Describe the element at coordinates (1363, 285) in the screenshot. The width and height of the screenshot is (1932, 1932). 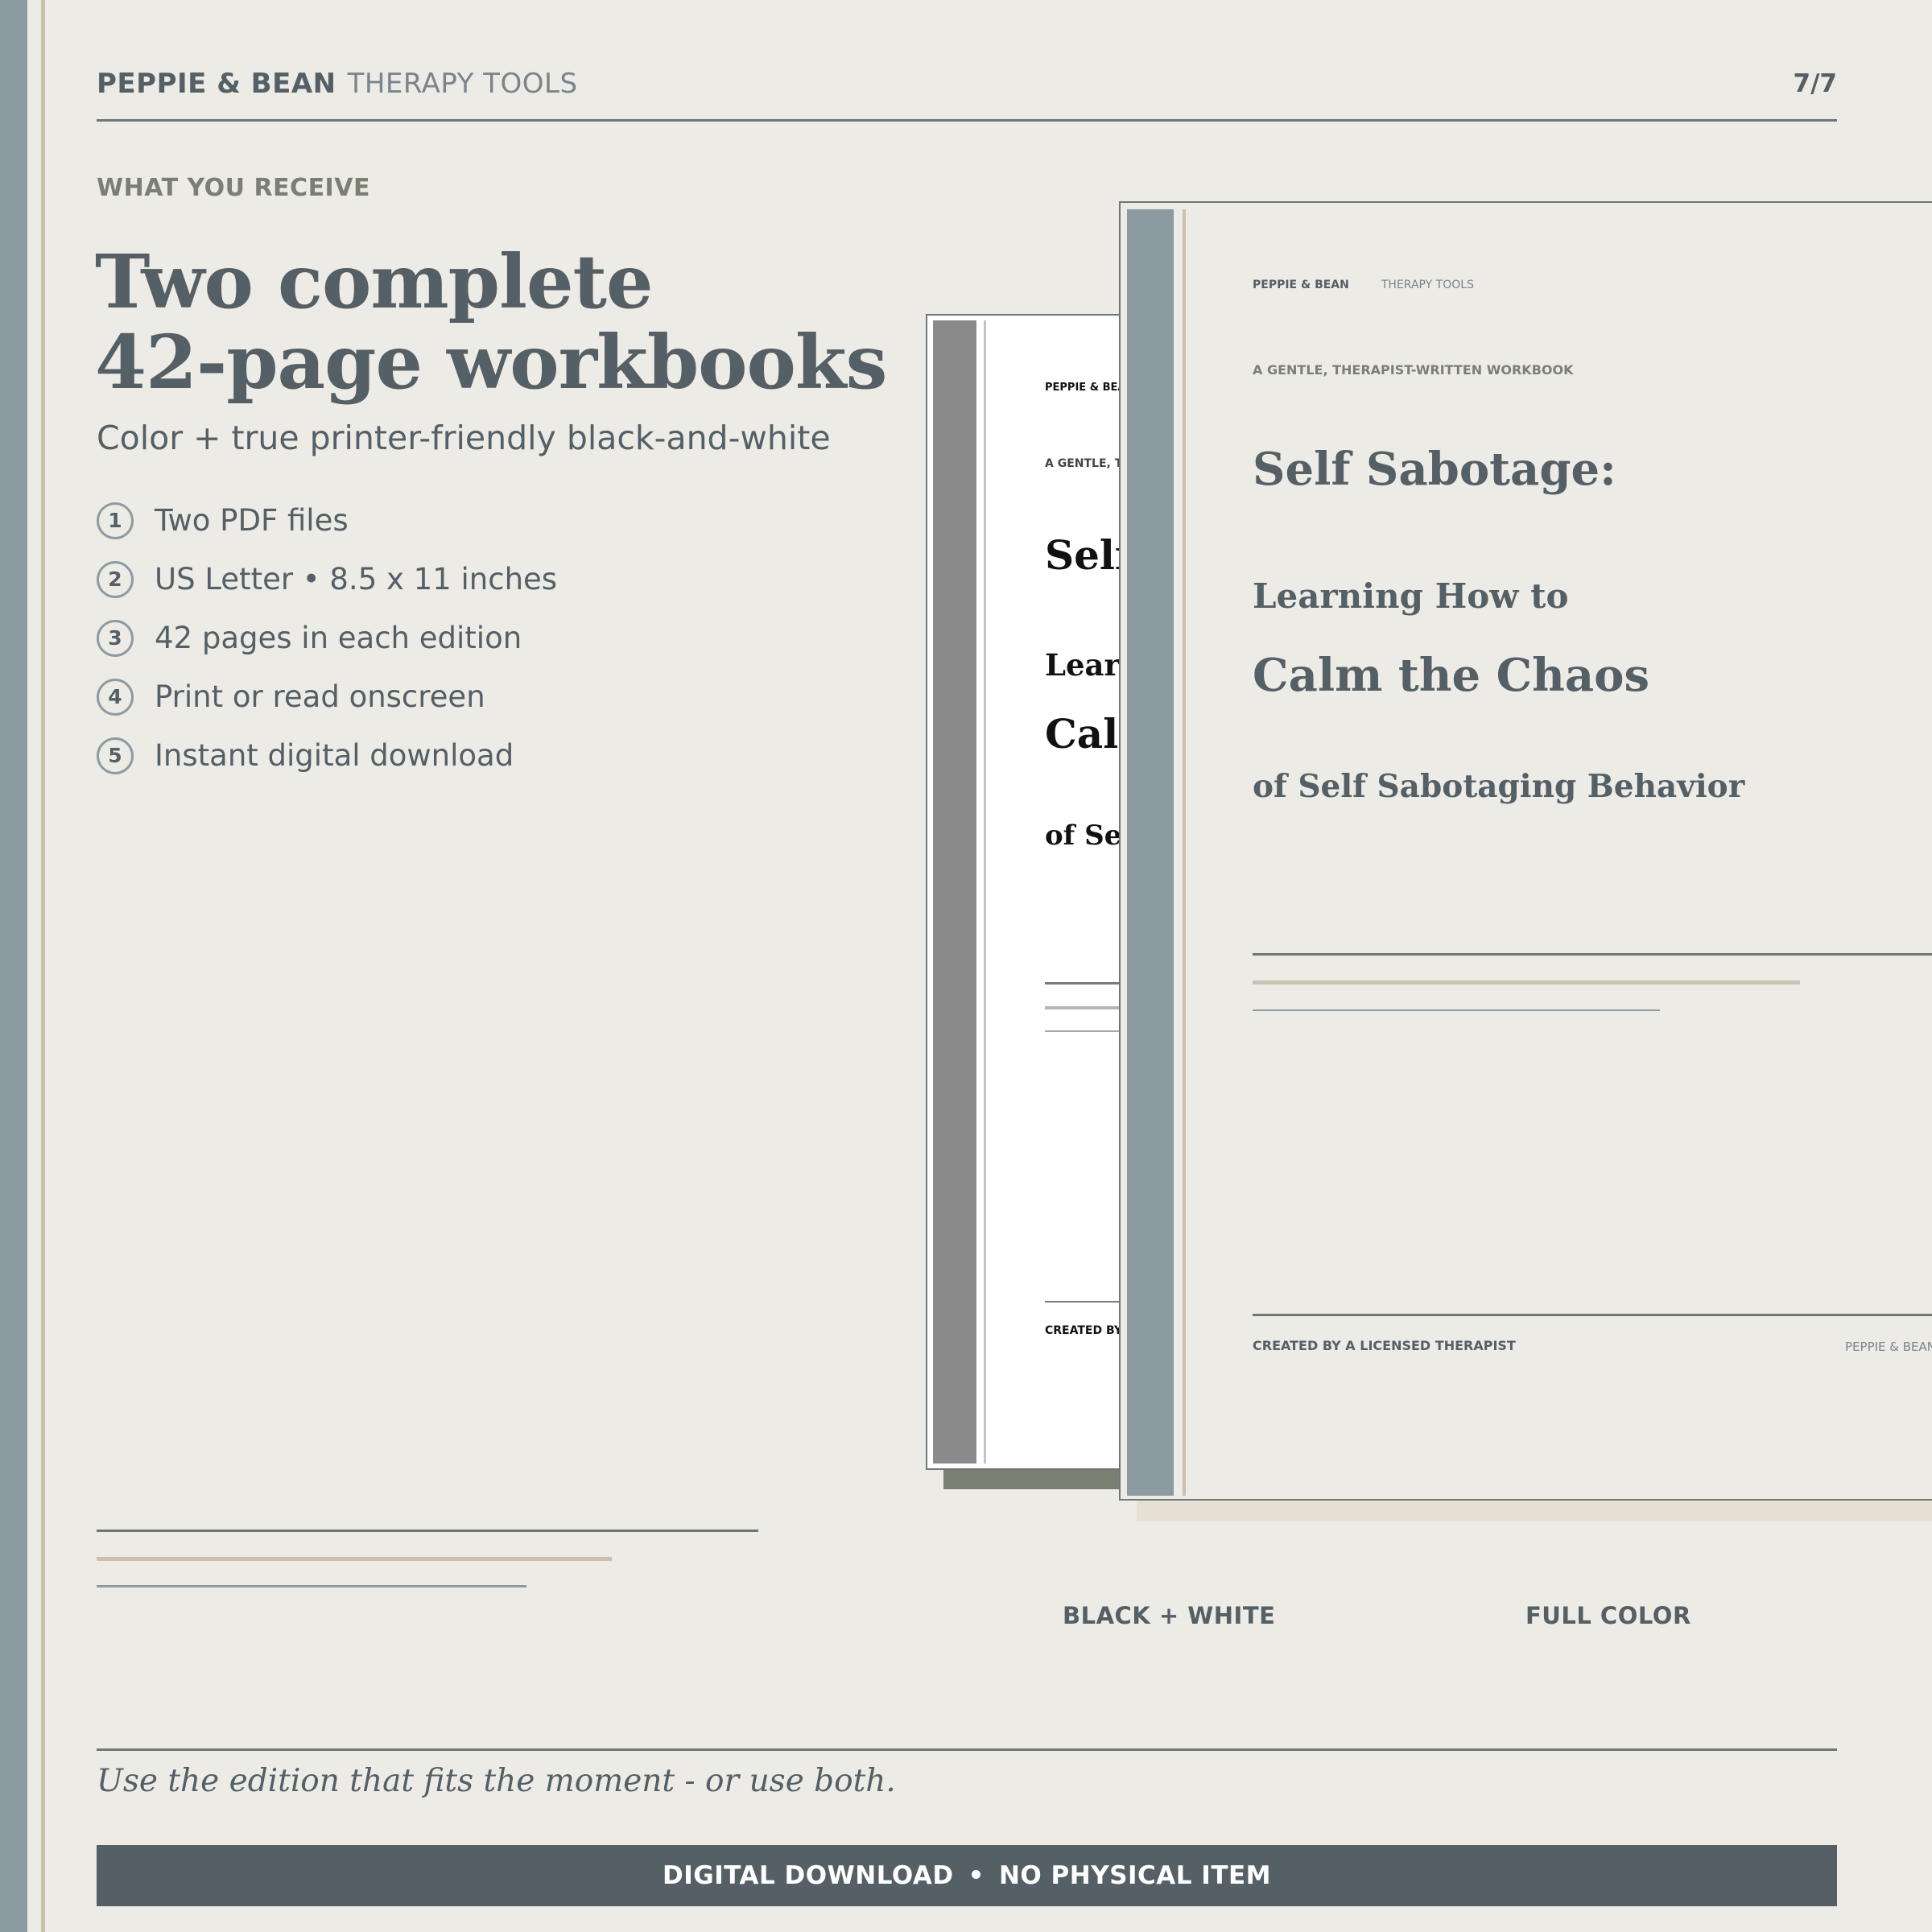
I see `cover-brand: PEPPIE & BEAN THERAPY TOOLS` at that location.